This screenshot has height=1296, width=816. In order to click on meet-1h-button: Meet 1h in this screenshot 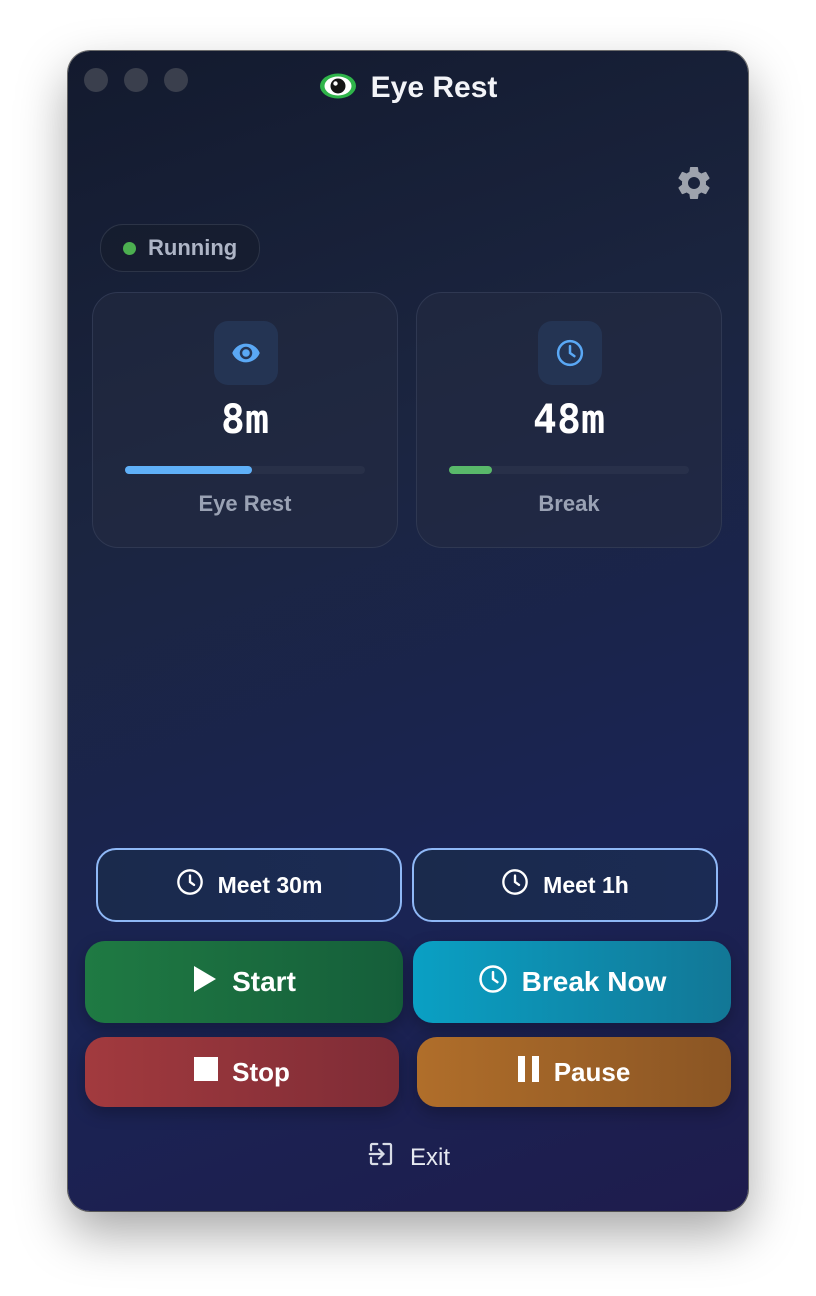, I will do `click(565, 885)`.